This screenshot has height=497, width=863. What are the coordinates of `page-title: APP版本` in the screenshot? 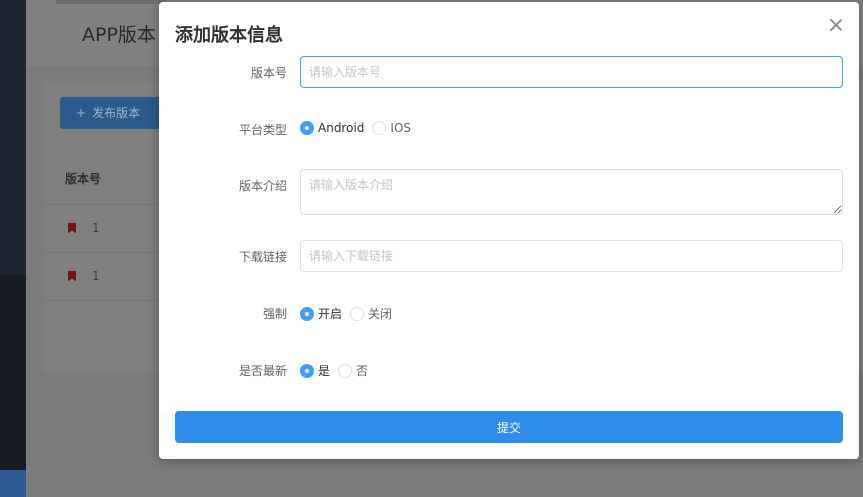 It's located at (119, 35).